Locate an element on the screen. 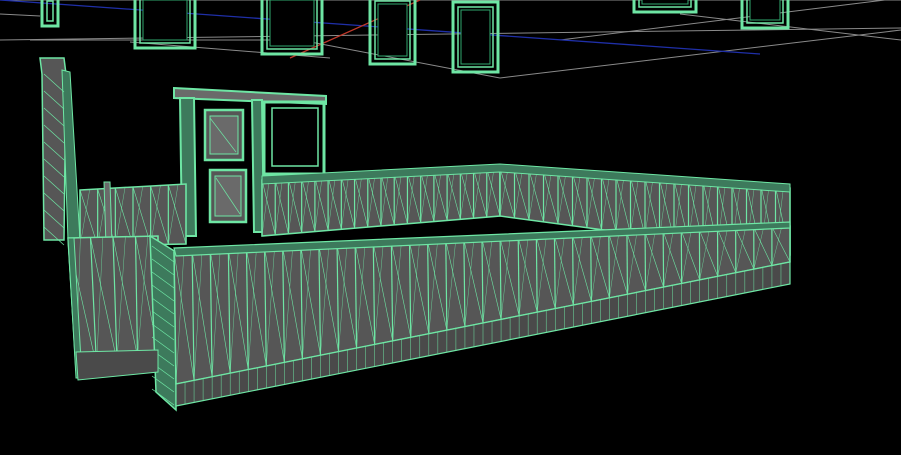 The width and height of the screenshot is (901, 455). upper-storey-windows is located at coordinates (415, 37).